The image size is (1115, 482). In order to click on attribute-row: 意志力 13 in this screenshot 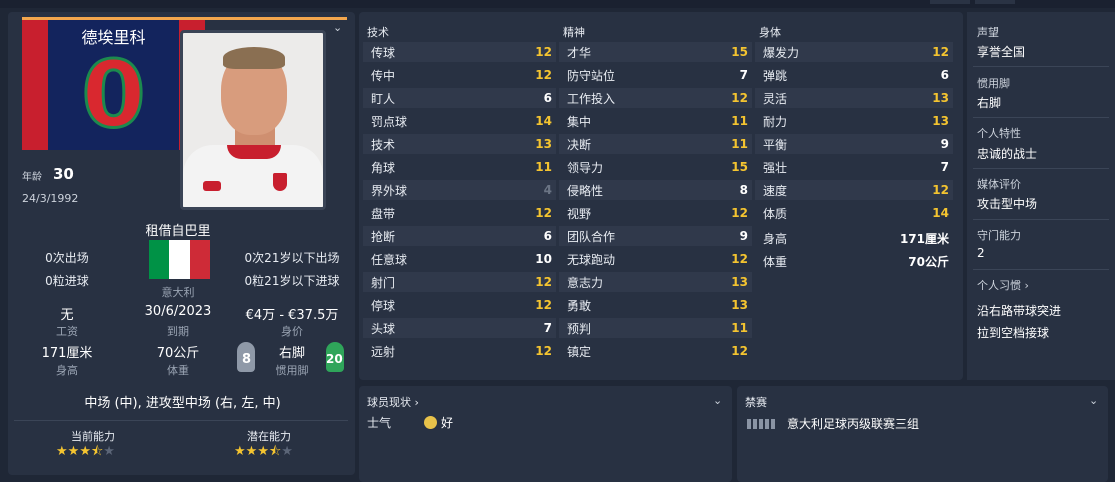, I will do `click(655, 282)`.